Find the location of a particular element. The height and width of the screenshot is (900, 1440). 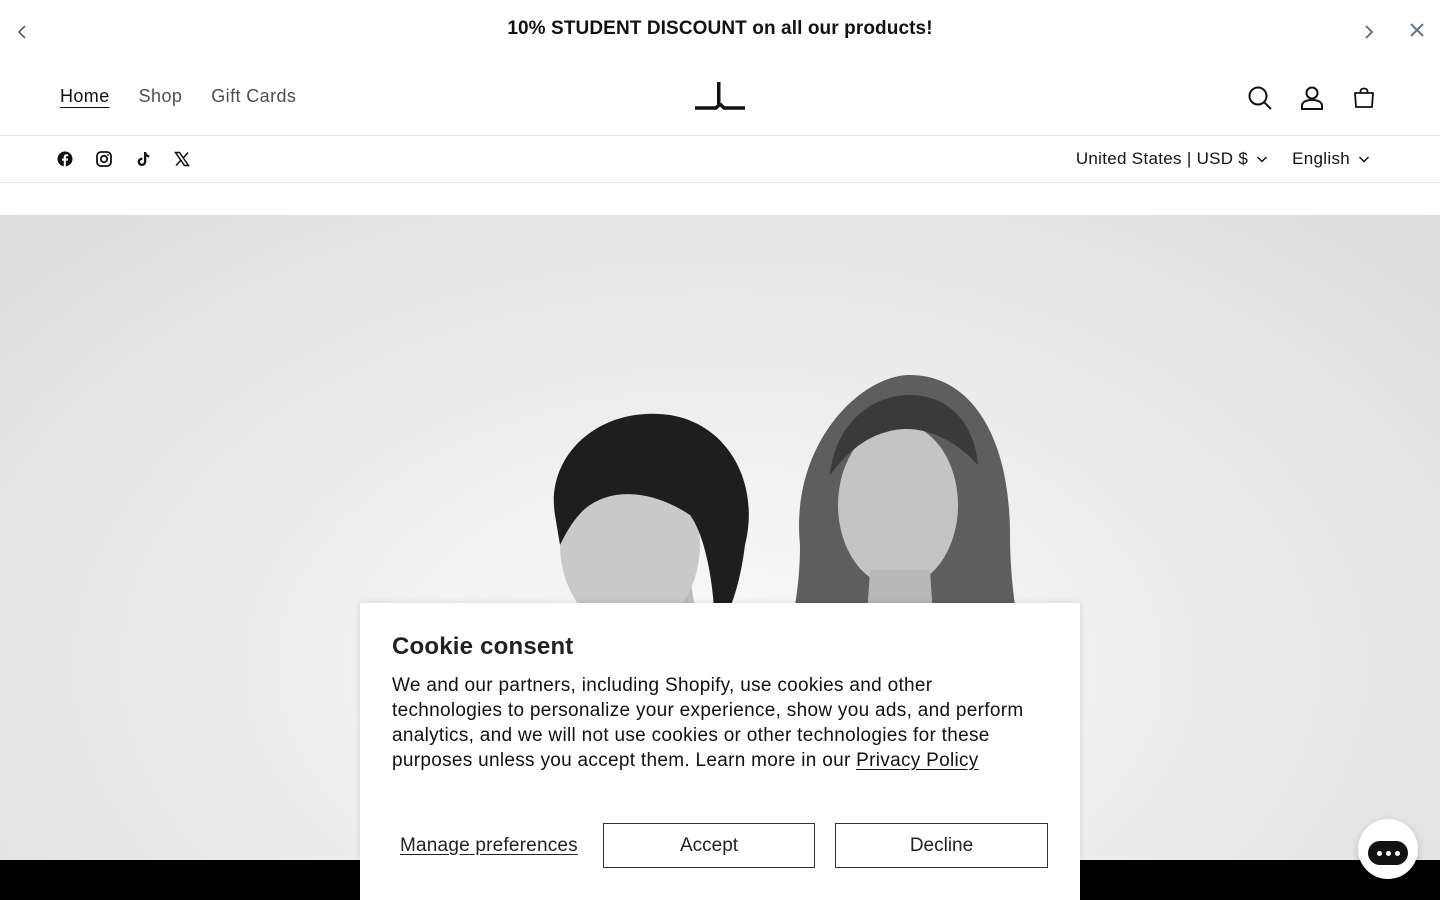

country-value: United States | USD $ is located at coordinates (1162, 158).